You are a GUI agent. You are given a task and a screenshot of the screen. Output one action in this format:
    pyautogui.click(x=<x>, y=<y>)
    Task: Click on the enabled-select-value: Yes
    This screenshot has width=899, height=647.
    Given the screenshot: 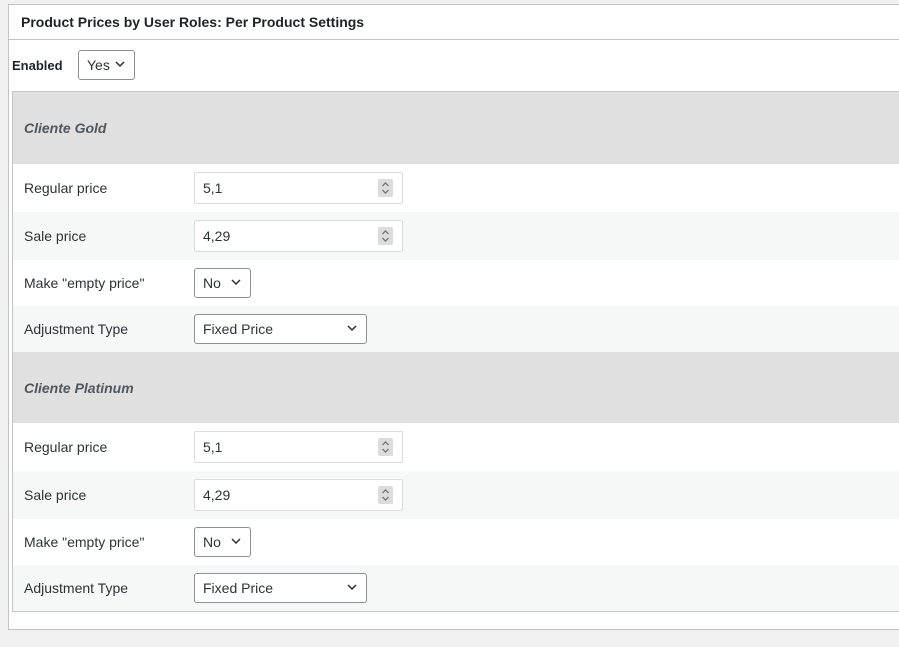 What is the action you would take?
    pyautogui.click(x=98, y=65)
    